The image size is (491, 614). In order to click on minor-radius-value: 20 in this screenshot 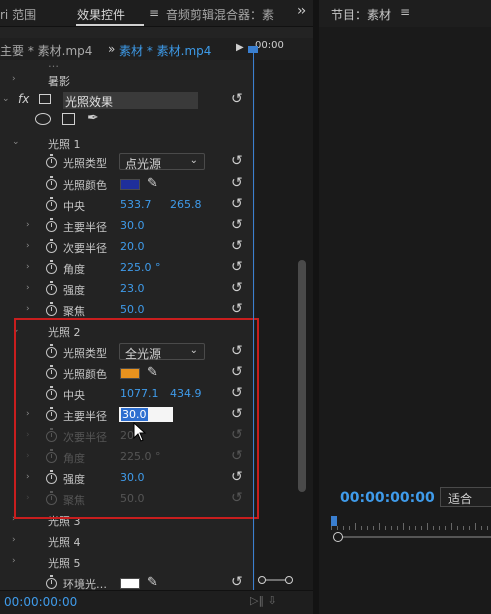, I will do `click(127, 435)`.